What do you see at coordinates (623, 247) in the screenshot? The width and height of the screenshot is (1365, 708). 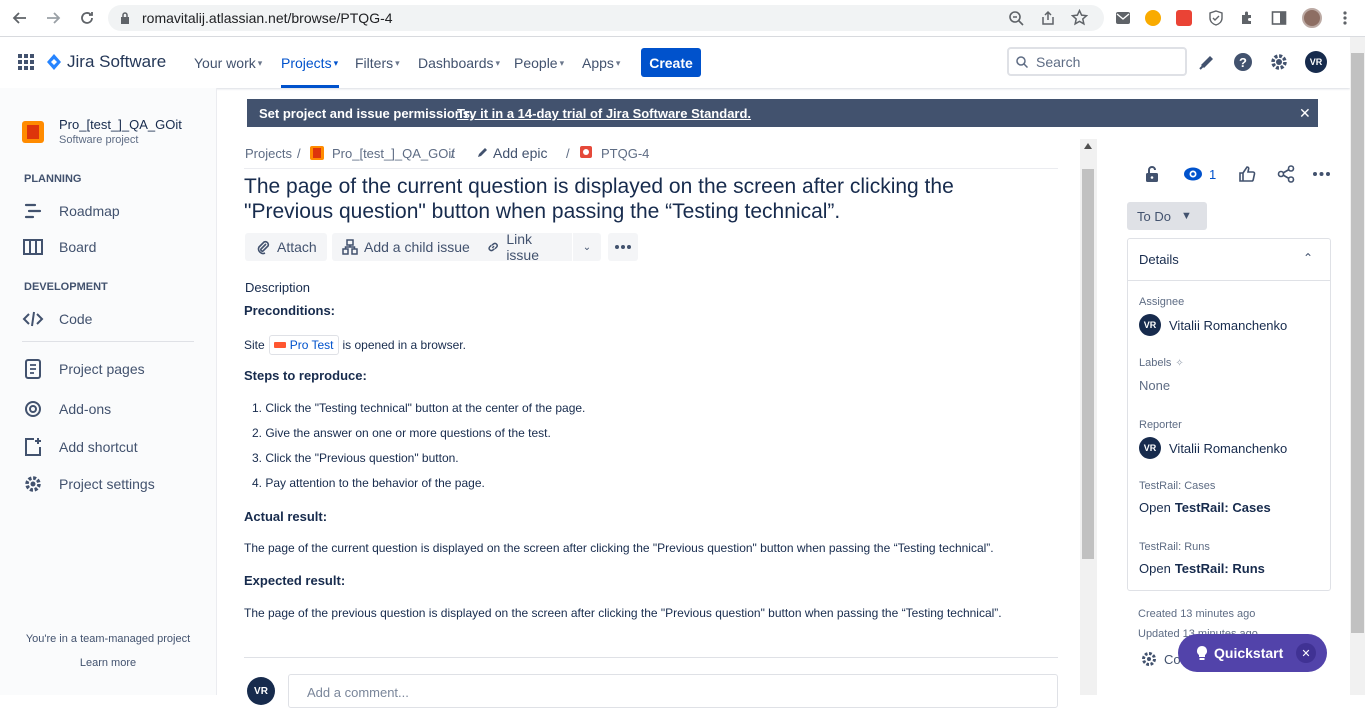 I see `more-actions-button` at bounding box center [623, 247].